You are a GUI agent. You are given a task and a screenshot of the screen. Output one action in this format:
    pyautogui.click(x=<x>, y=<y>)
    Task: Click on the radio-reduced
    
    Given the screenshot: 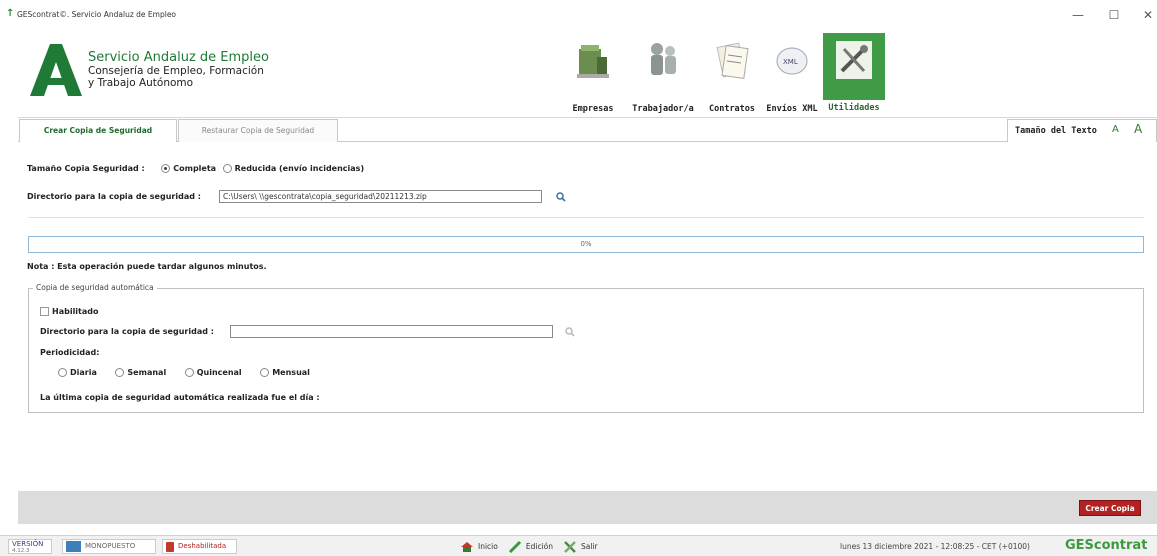 What is the action you would take?
    pyautogui.click(x=227, y=168)
    